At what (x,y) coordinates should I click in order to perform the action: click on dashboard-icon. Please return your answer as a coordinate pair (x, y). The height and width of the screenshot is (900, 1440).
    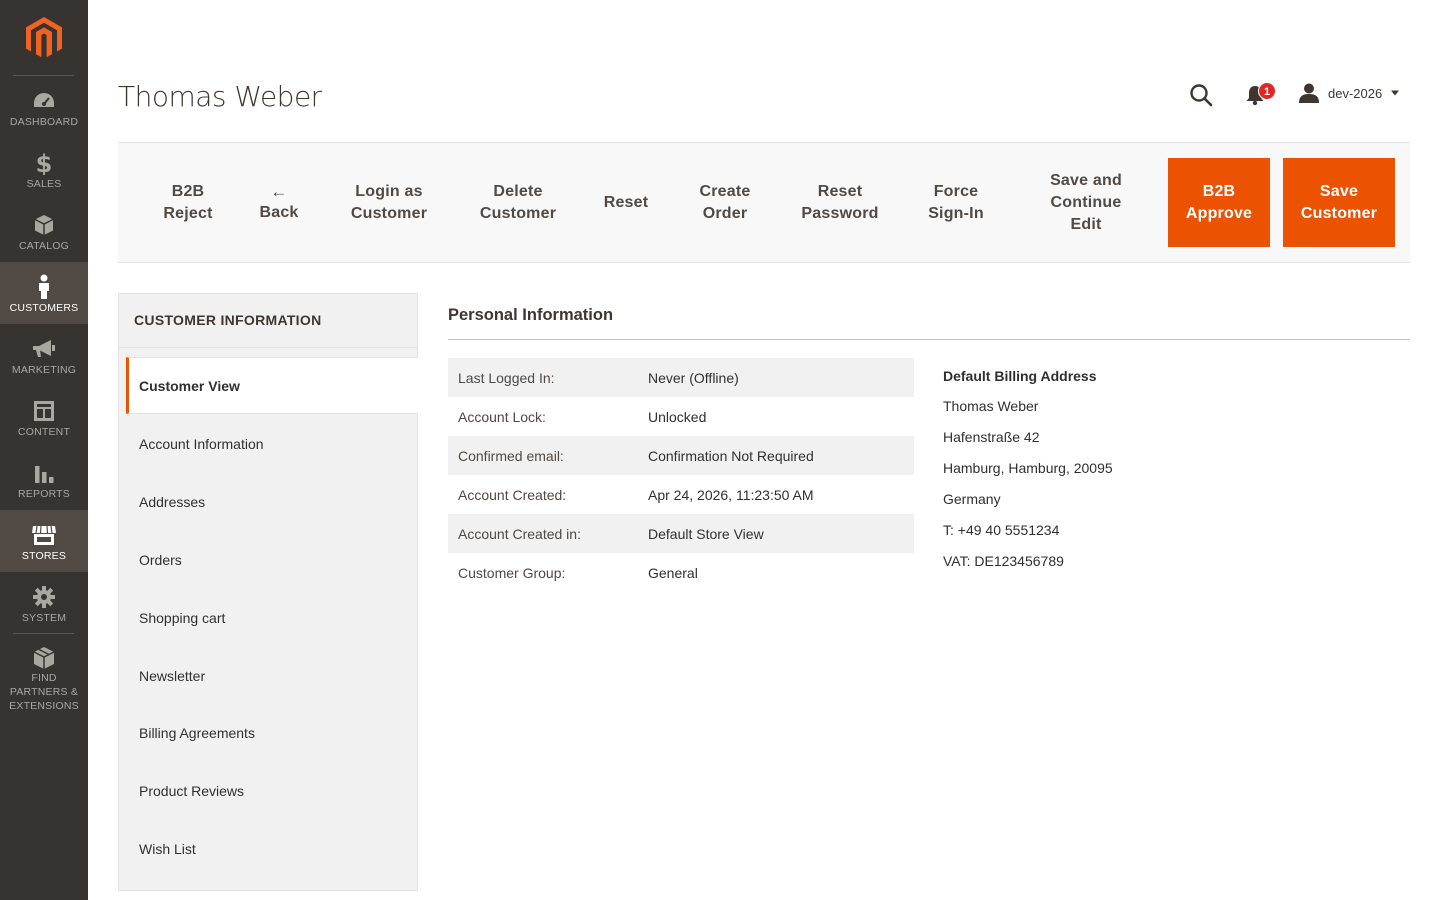
    Looking at the image, I should click on (44, 101).